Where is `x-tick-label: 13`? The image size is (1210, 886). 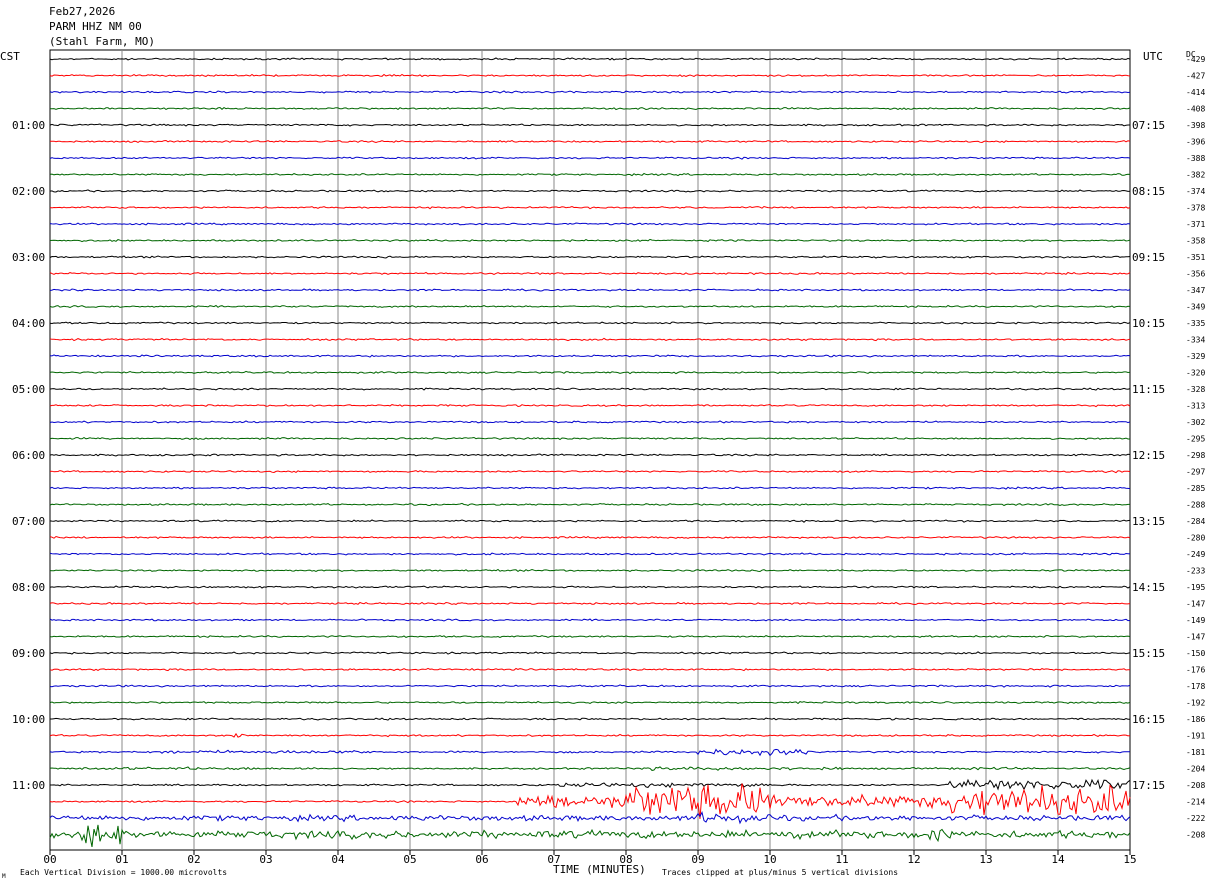
x-tick-label: 13 is located at coordinates (985, 859).